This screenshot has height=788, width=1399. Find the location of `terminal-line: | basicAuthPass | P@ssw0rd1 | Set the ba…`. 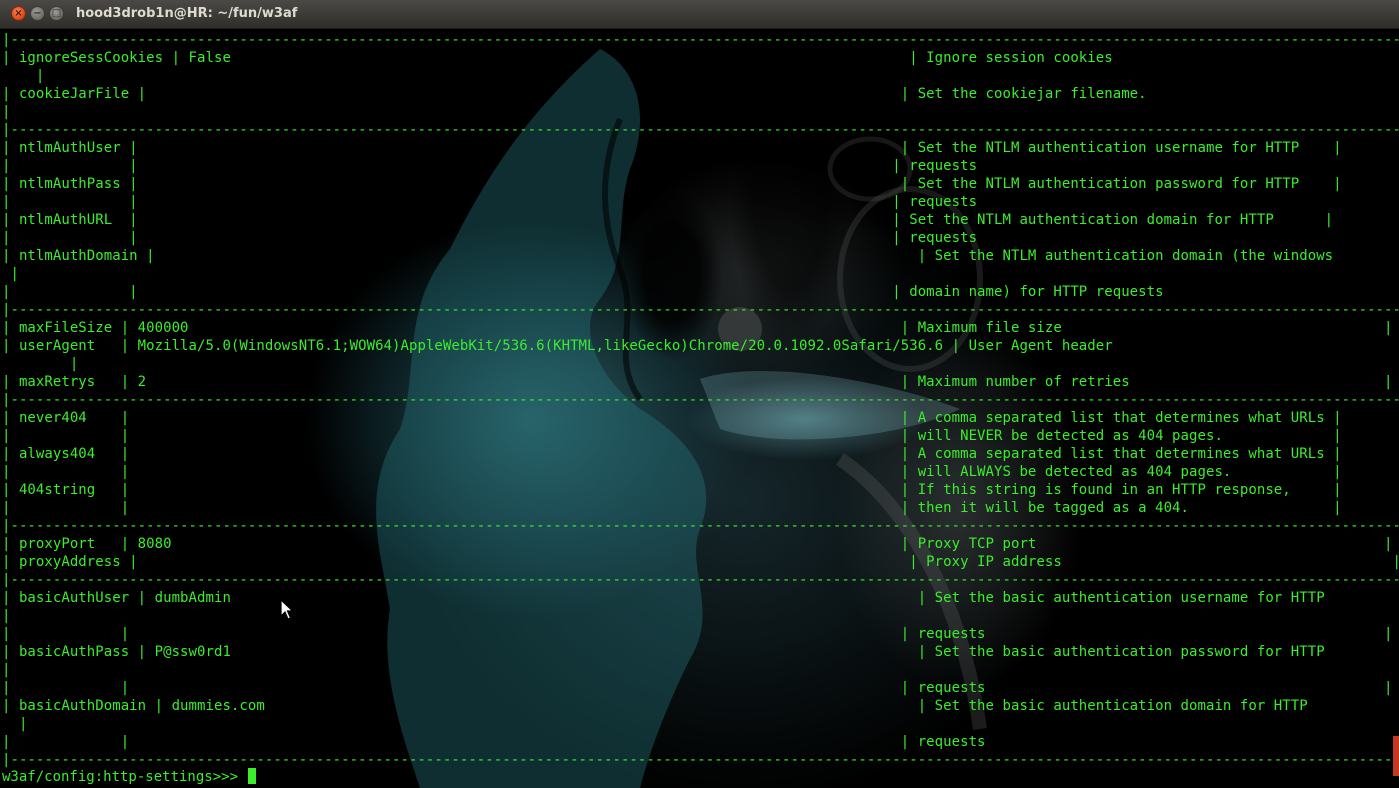

terminal-line: | basicAuthPass | P@ssw0rd1 | Set the ba… is located at coordinates (663, 652).